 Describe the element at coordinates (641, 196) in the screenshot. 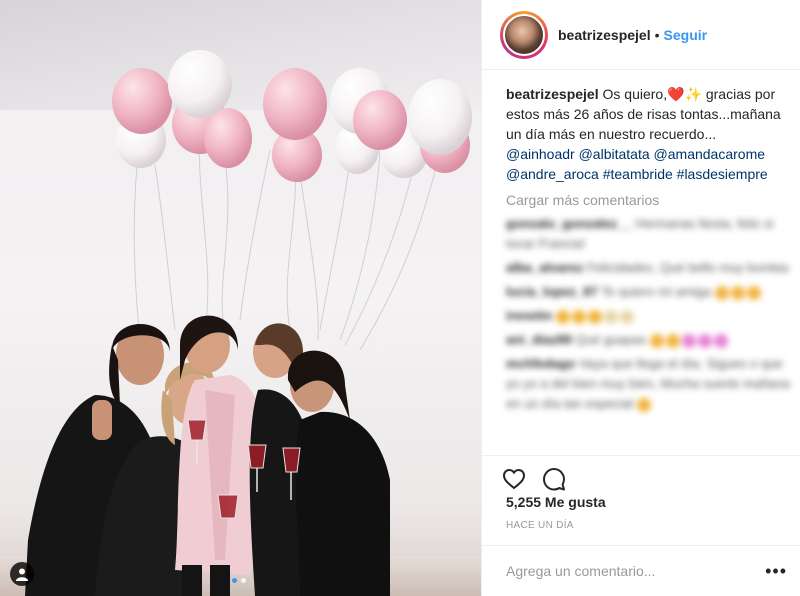

I see `load-more-comments-link: Cargar más comentarios` at that location.